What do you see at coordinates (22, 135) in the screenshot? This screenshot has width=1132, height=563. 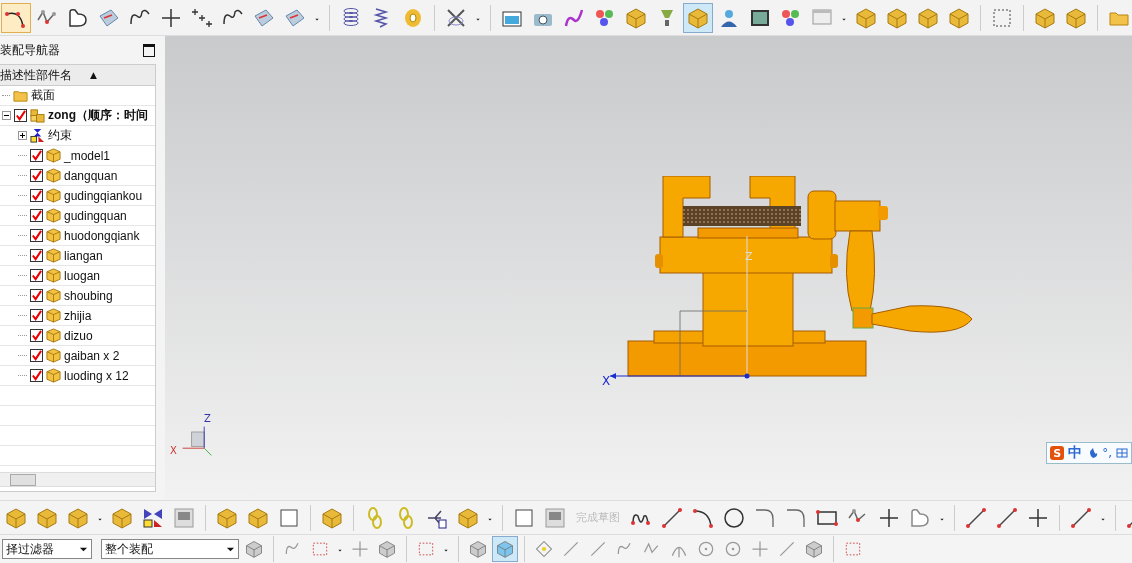 I see `expand-icon` at bounding box center [22, 135].